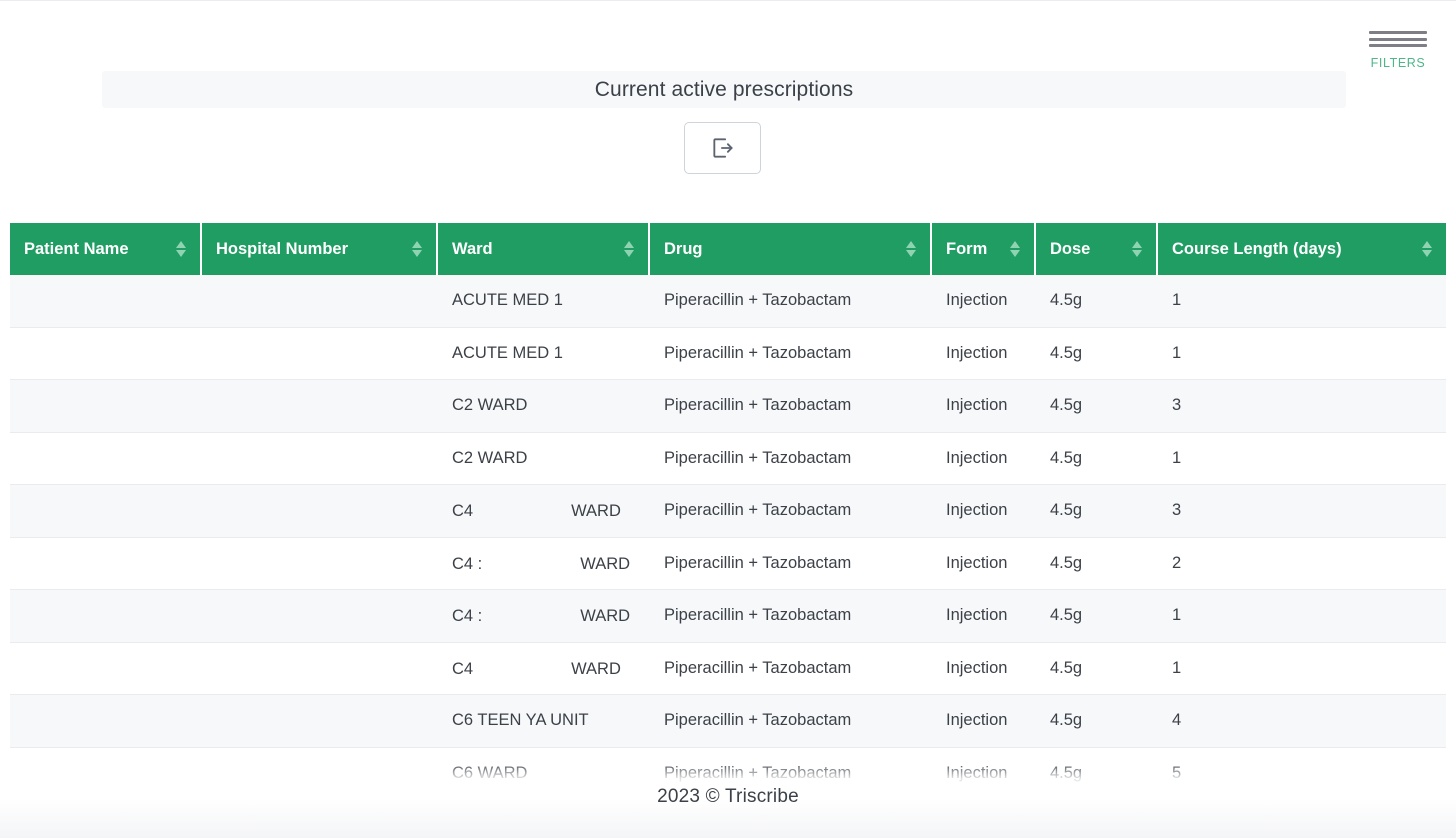 Image resolution: width=1456 pixels, height=838 pixels. What do you see at coordinates (683, 248) in the screenshot?
I see `column-label: Drug` at bounding box center [683, 248].